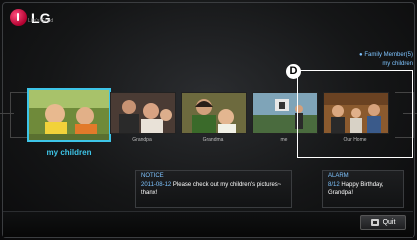 This screenshot has height=240, width=417. I want to click on quit-label: Quit, so click(389, 222).